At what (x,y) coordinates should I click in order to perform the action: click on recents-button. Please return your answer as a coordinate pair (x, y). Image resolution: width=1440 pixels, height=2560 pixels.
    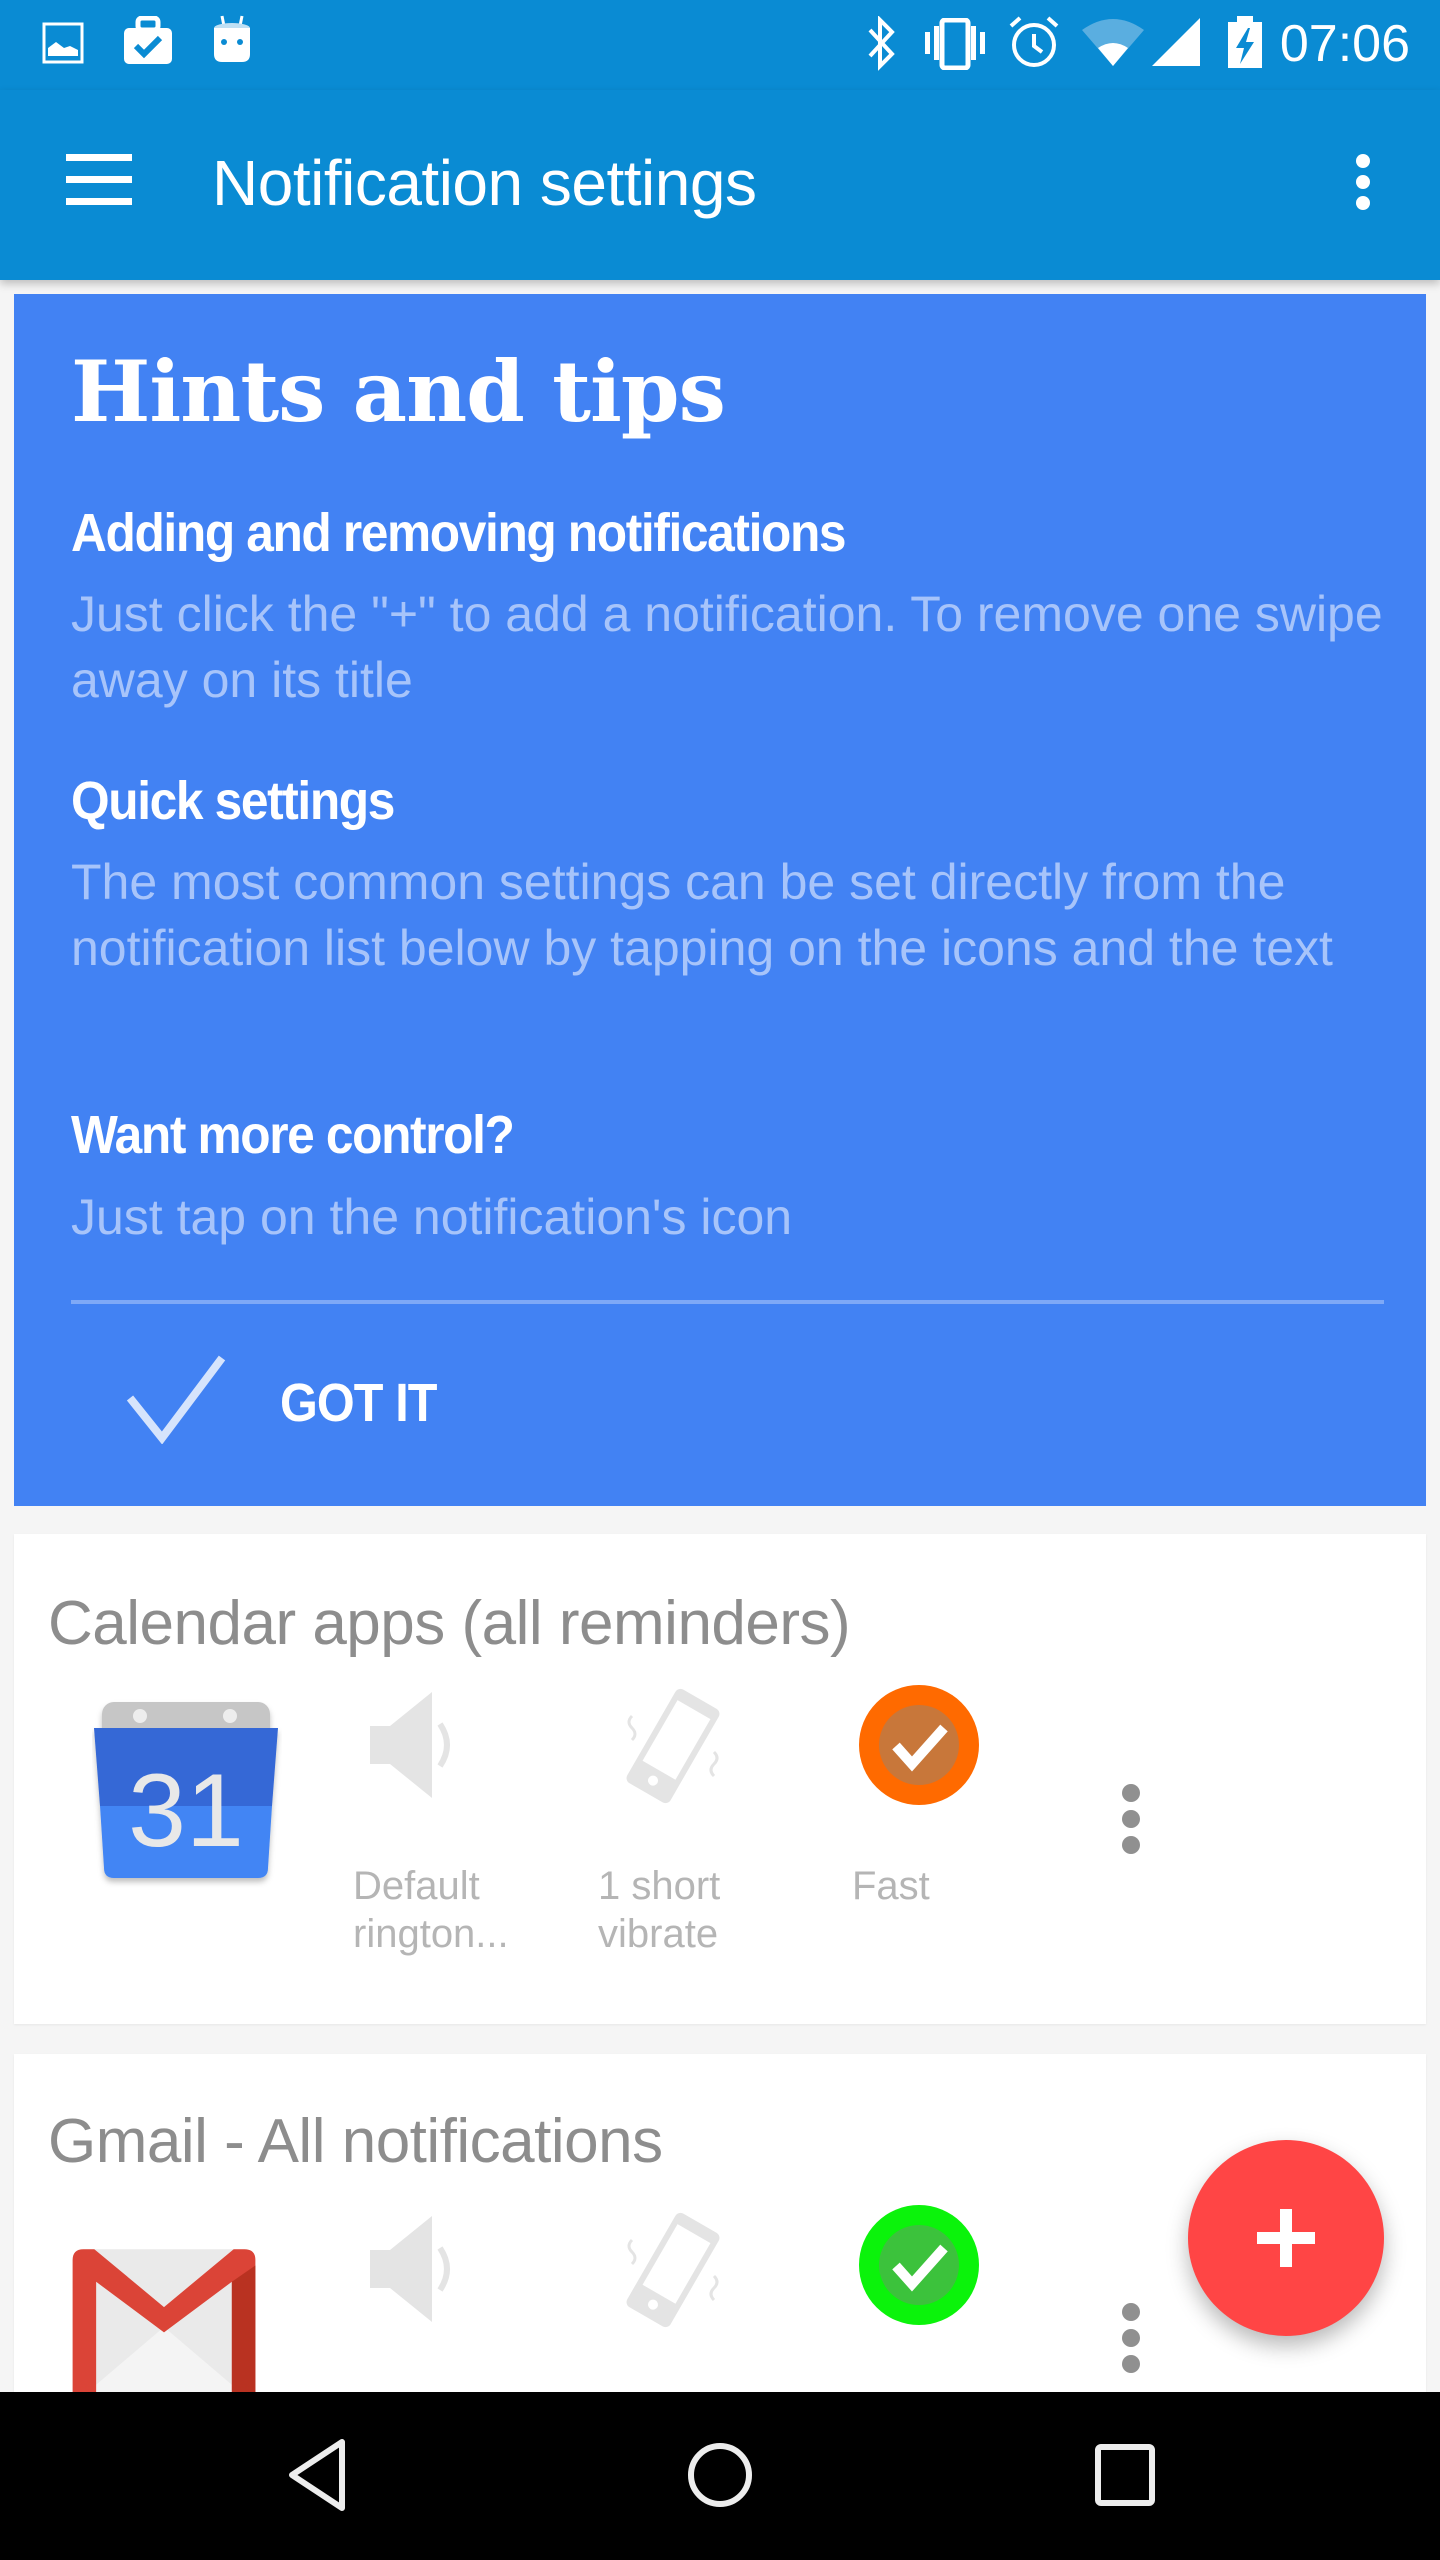
    Looking at the image, I should click on (1125, 2477).